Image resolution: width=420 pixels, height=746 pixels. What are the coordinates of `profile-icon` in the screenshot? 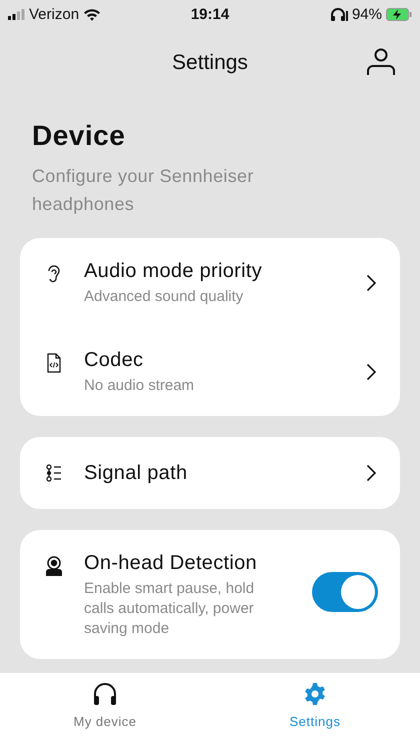 It's located at (381, 62).